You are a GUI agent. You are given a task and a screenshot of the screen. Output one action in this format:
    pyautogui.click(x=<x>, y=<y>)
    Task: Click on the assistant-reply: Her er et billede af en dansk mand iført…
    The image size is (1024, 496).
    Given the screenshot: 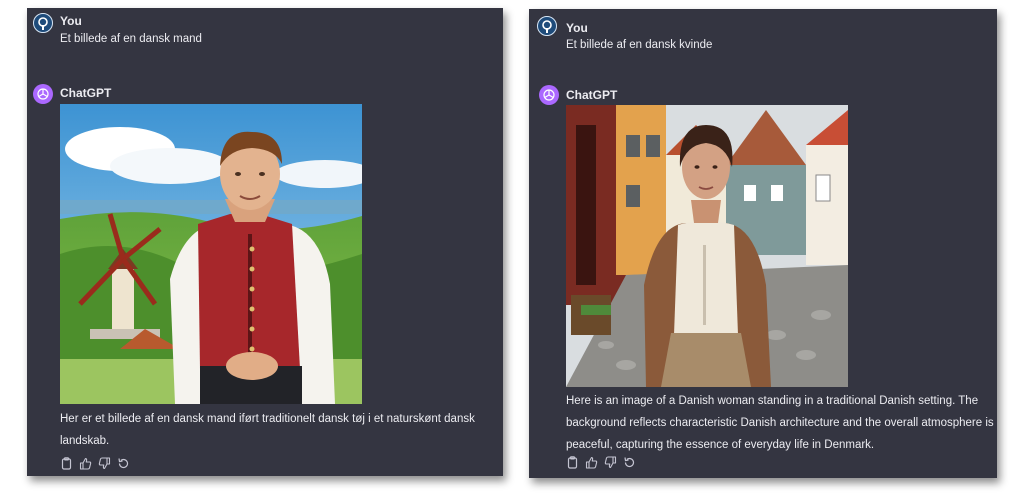 What is the action you would take?
    pyautogui.click(x=267, y=430)
    